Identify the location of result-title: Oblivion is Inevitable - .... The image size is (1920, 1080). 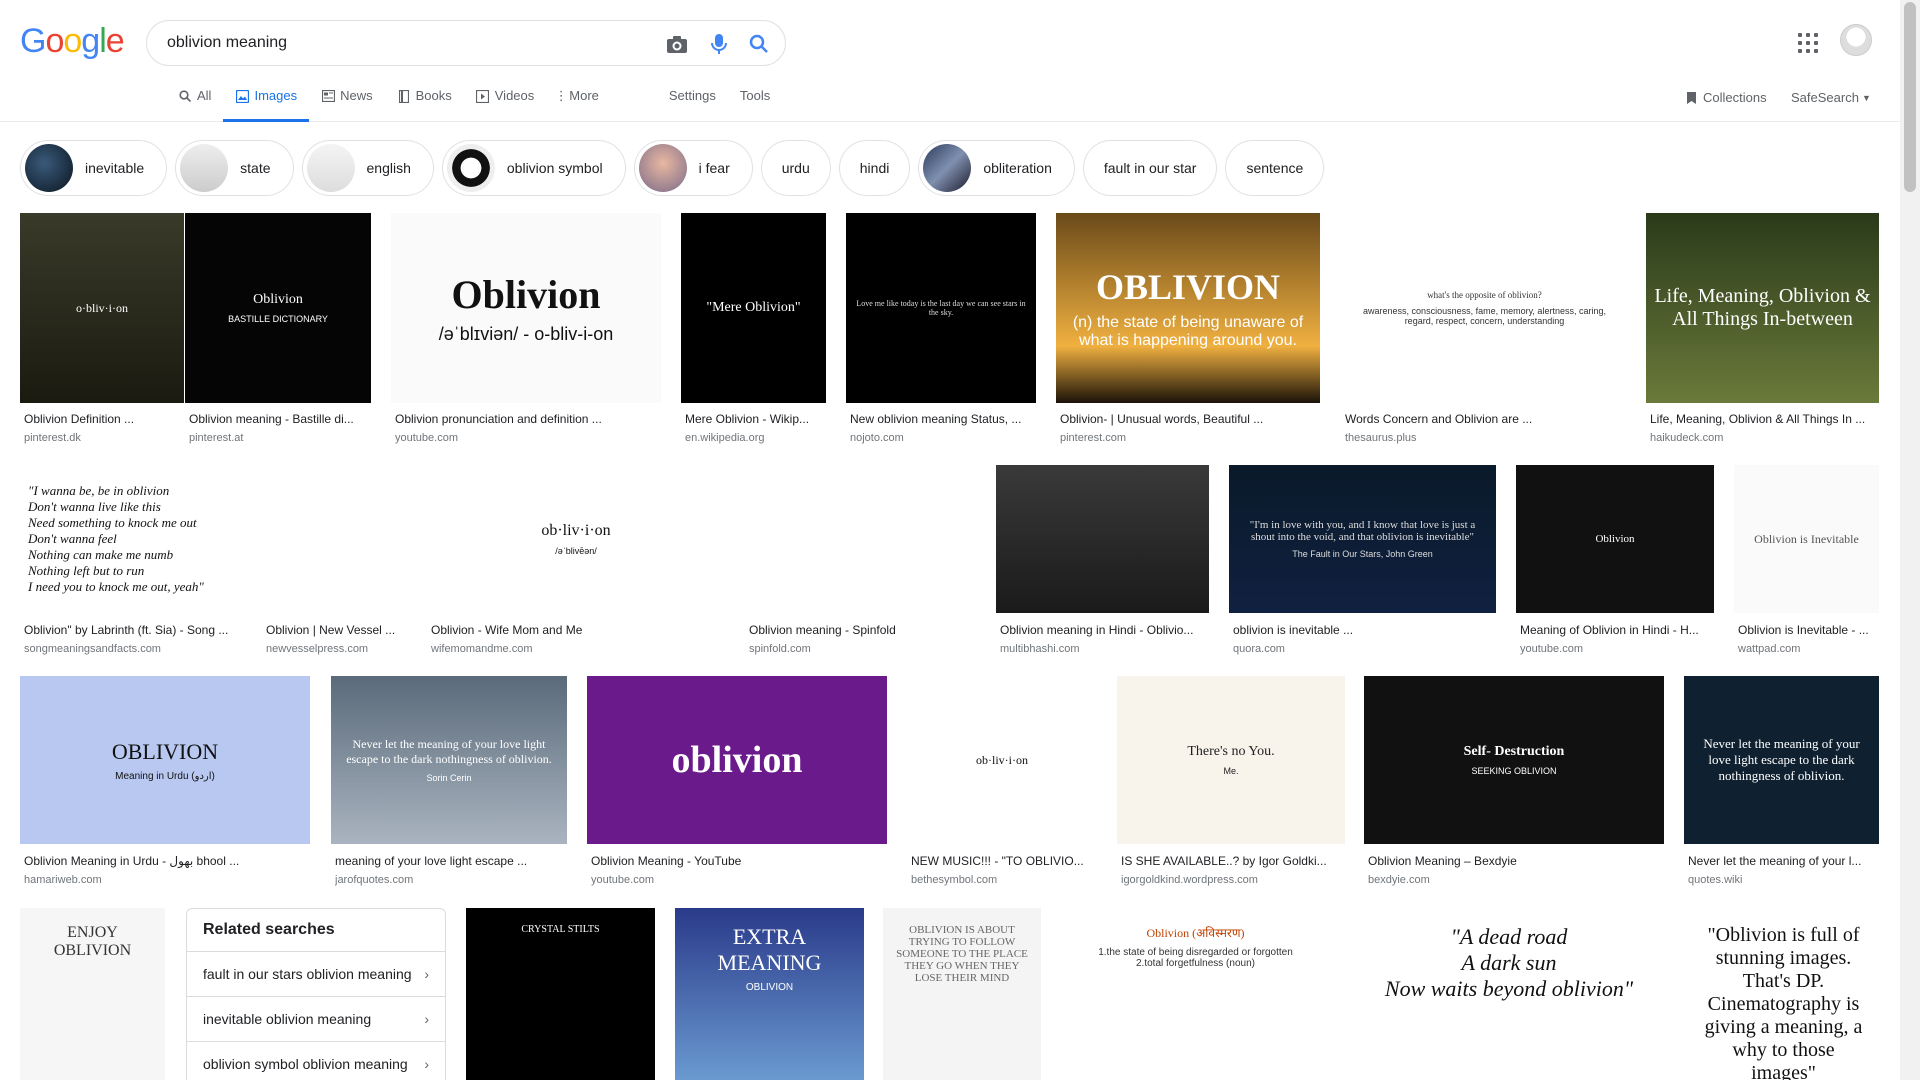
(1808, 630).